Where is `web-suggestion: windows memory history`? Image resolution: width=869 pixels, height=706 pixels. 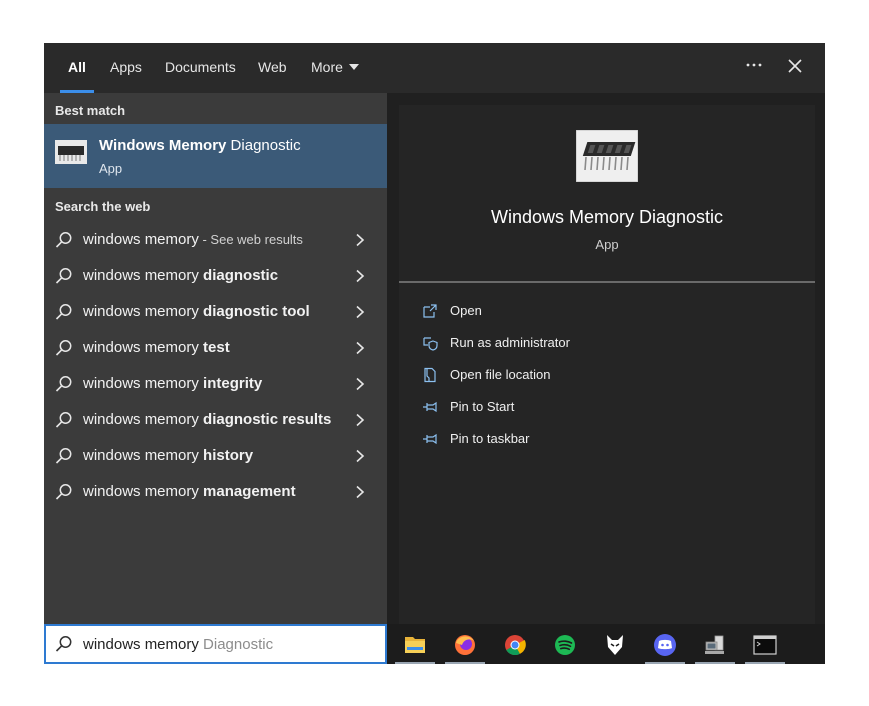
web-suggestion: windows memory history is located at coordinates (215, 456).